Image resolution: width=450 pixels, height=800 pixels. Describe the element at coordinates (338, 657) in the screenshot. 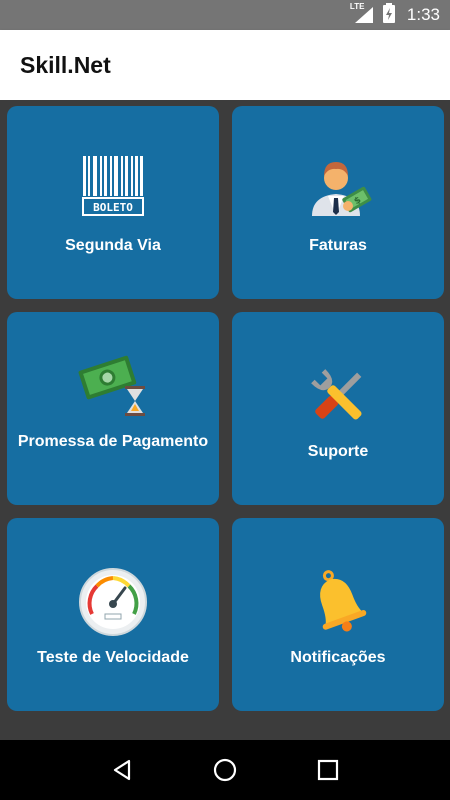

I see `tile-label: Notificações` at that location.